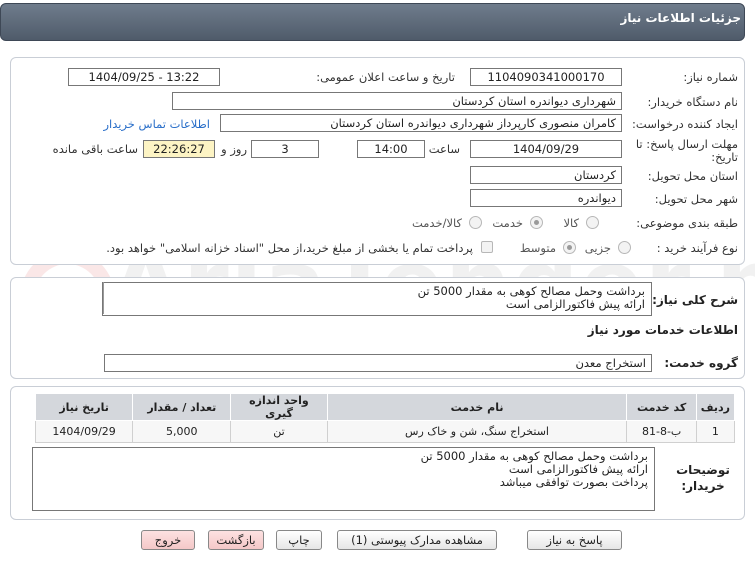 The width and height of the screenshot is (755, 566). Describe the element at coordinates (391, 149) in the screenshot. I see `deadline-time-field: 14:00` at that location.